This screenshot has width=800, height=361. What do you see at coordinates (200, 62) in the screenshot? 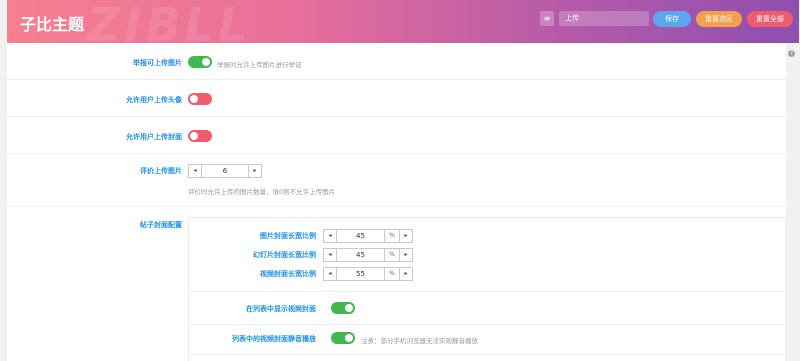
I see `report-upload-toggle` at bounding box center [200, 62].